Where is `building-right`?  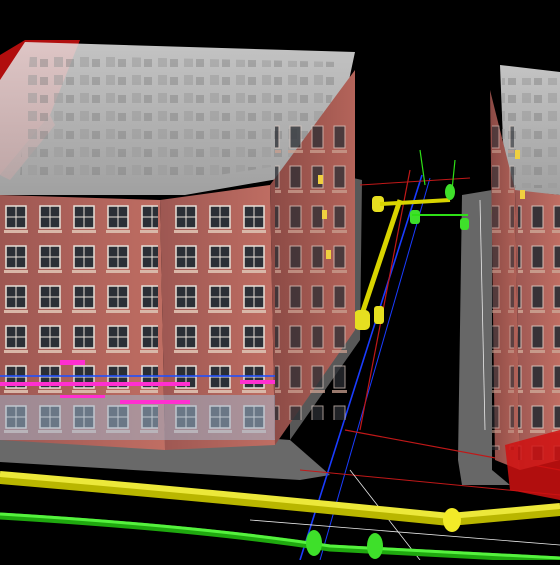
building-right is located at coordinates (525, 267).